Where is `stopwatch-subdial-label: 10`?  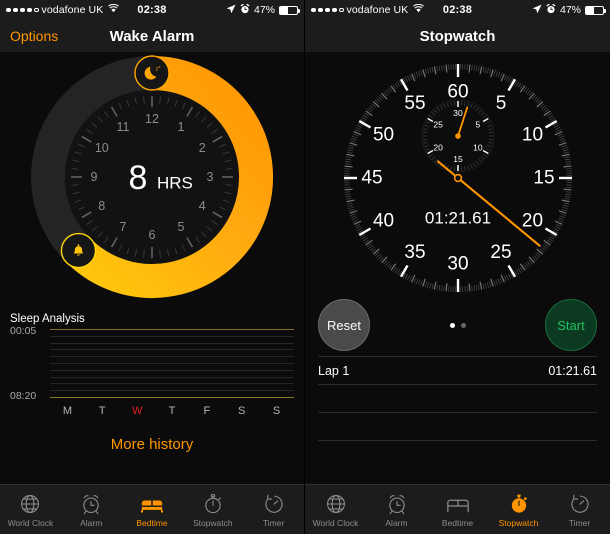 stopwatch-subdial-label: 10 is located at coordinates (478, 148).